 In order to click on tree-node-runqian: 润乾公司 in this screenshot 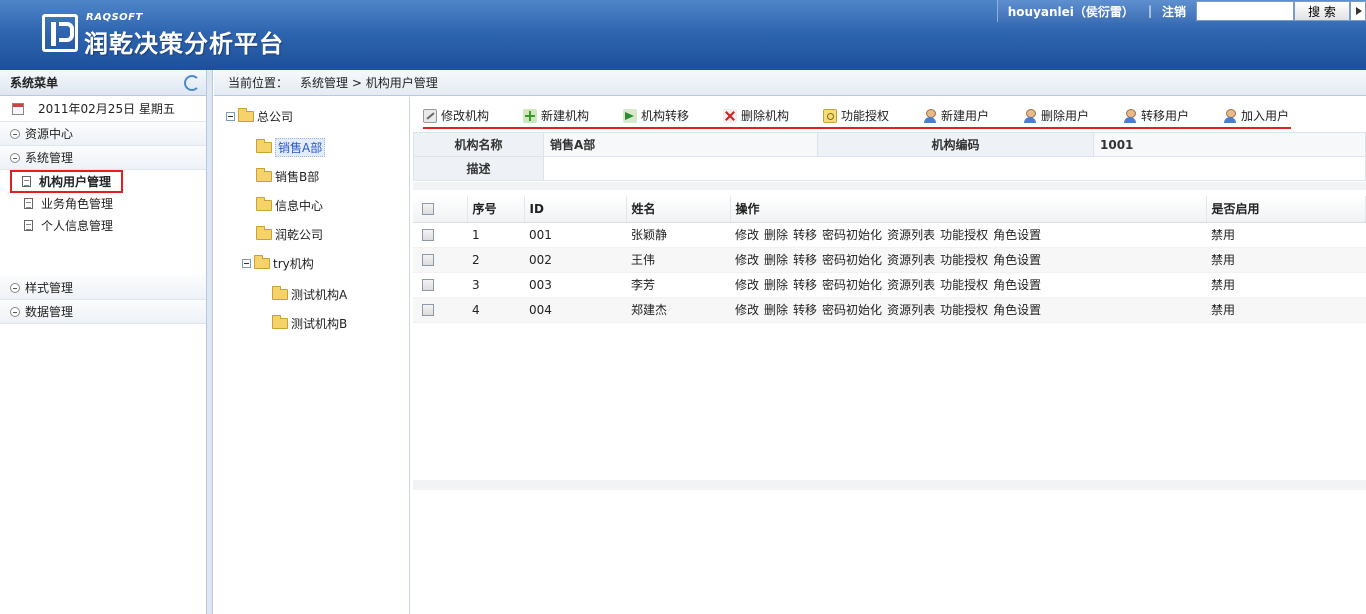, I will do `click(289, 234)`.